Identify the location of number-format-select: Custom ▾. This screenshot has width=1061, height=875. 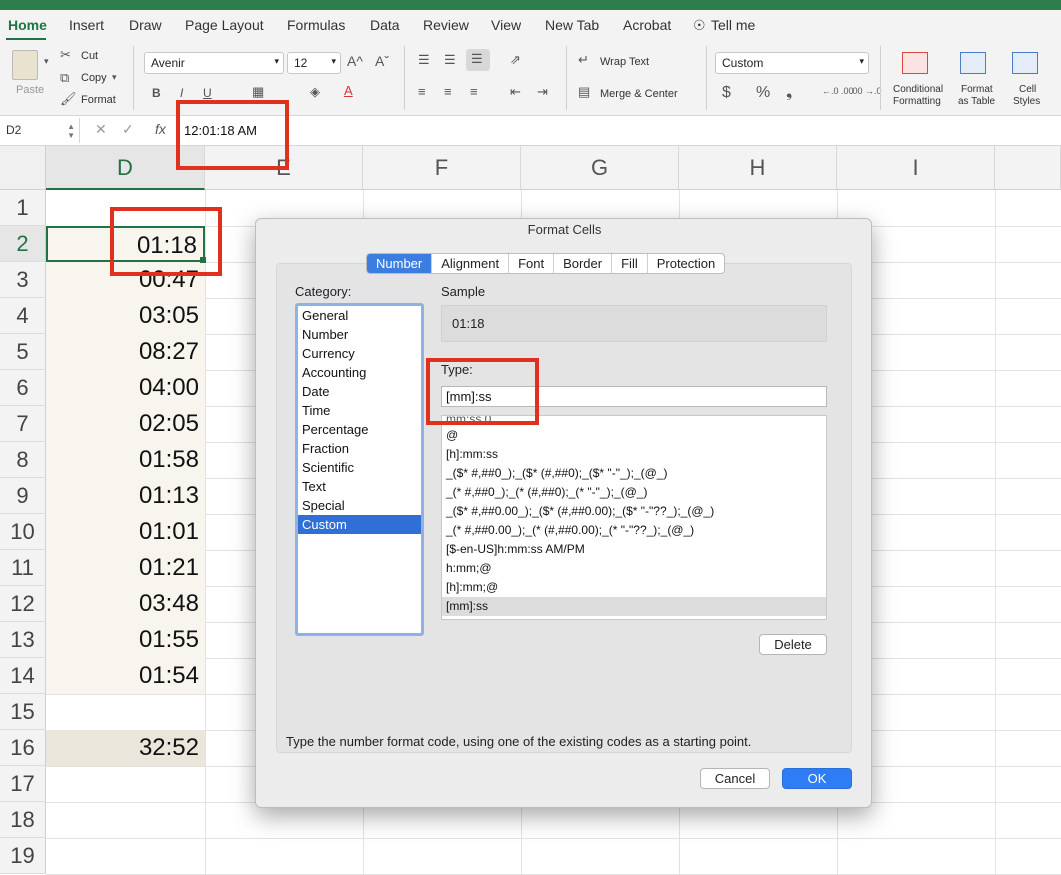
(792, 63).